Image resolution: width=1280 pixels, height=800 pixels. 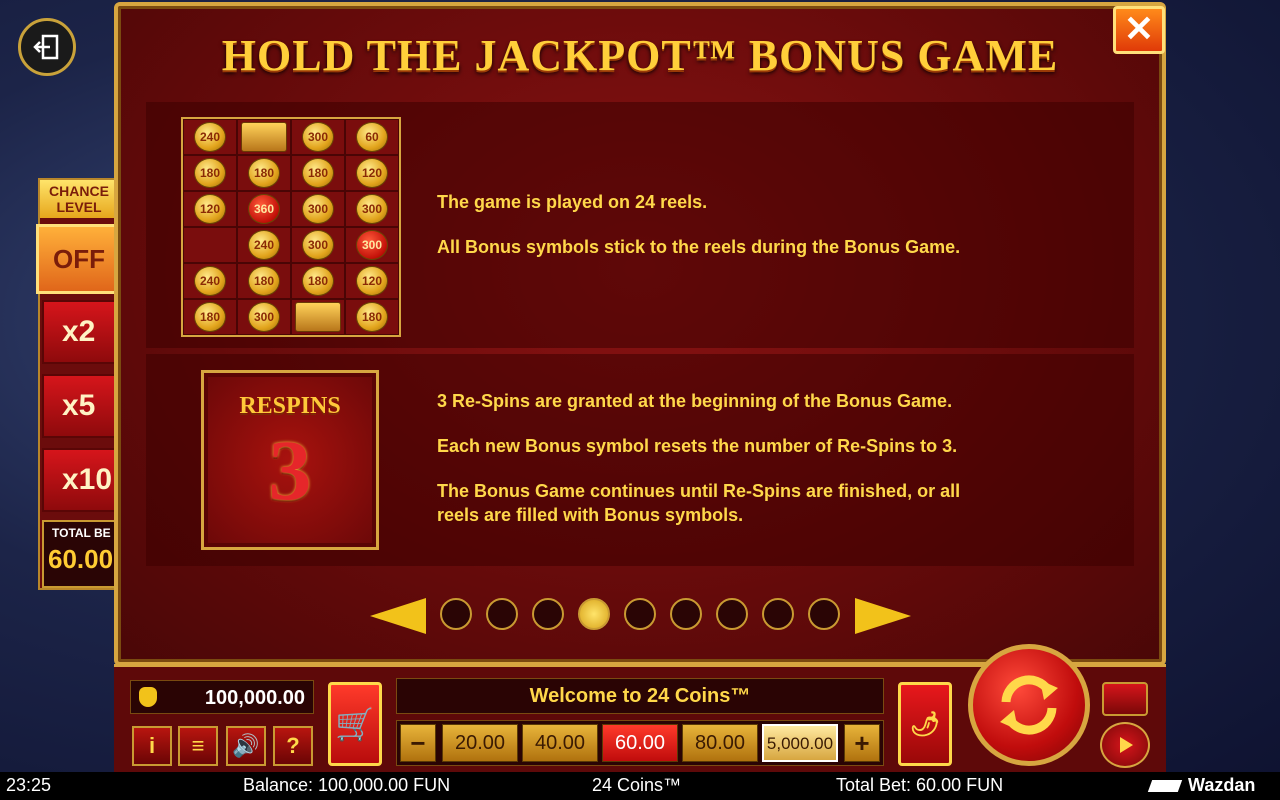 I want to click on increase-bet-button: +, so click(x=862, y=743).